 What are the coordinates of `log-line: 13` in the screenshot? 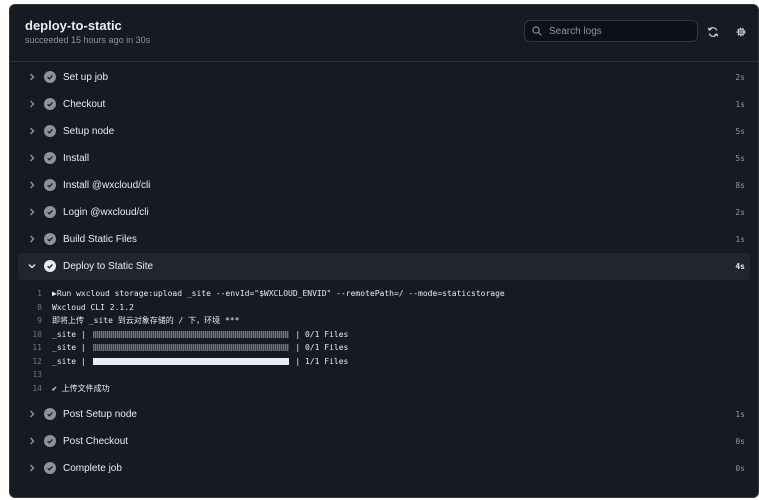 It's located at (384, 375).